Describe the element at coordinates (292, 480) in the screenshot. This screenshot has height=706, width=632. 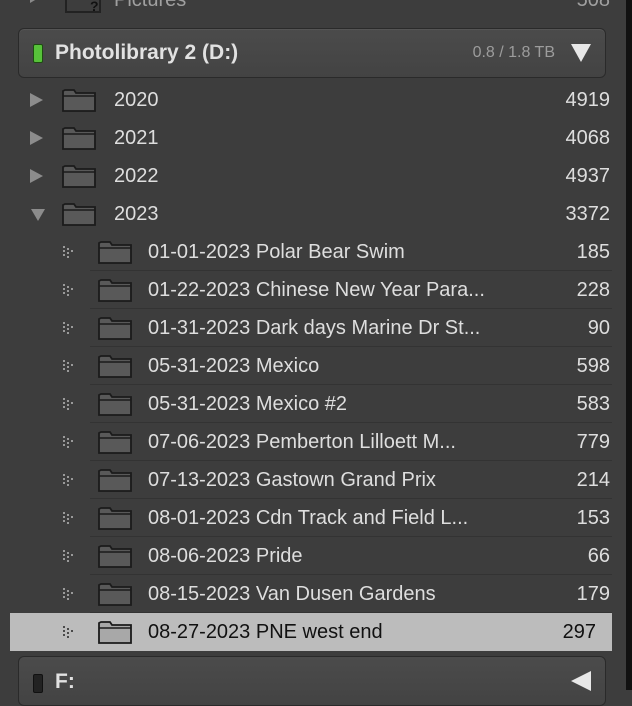
I see `folder-label: 07-13-2023 Gastown Grand Prix` at that location.